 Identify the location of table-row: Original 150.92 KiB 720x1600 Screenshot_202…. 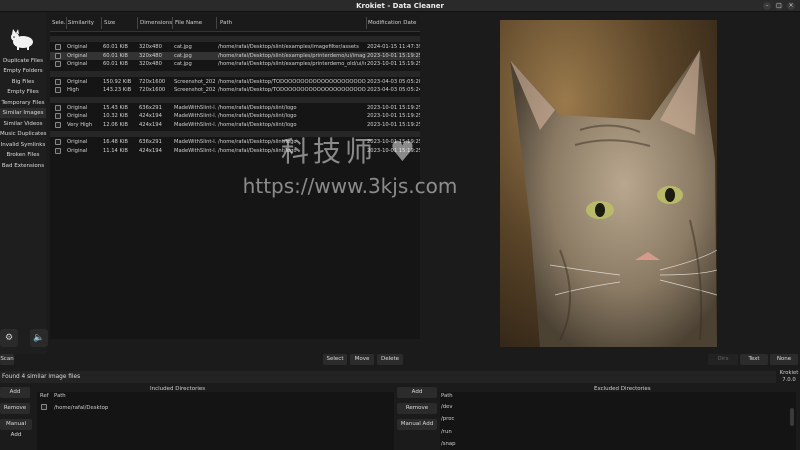
(235, 82).